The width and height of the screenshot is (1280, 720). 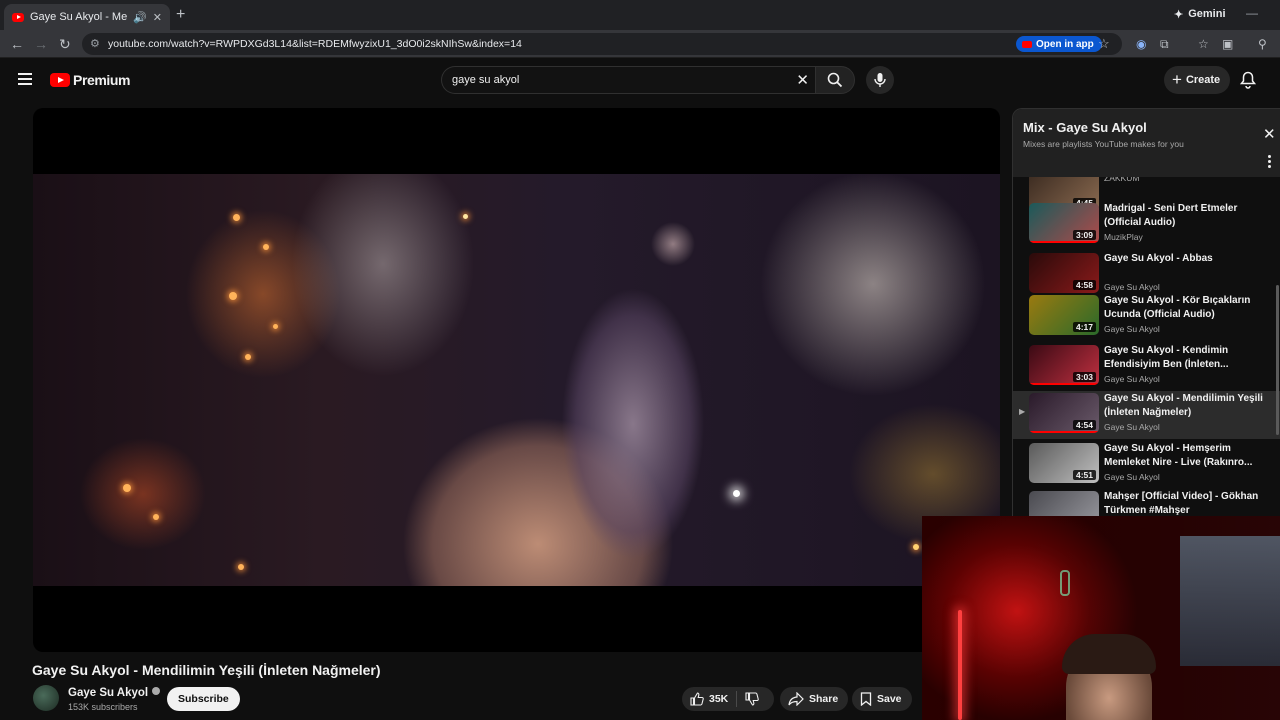 What do you see at coordinates (719, 699) in the screenshot?
I see `like-count: 35K` at bounding box center [719, 699].